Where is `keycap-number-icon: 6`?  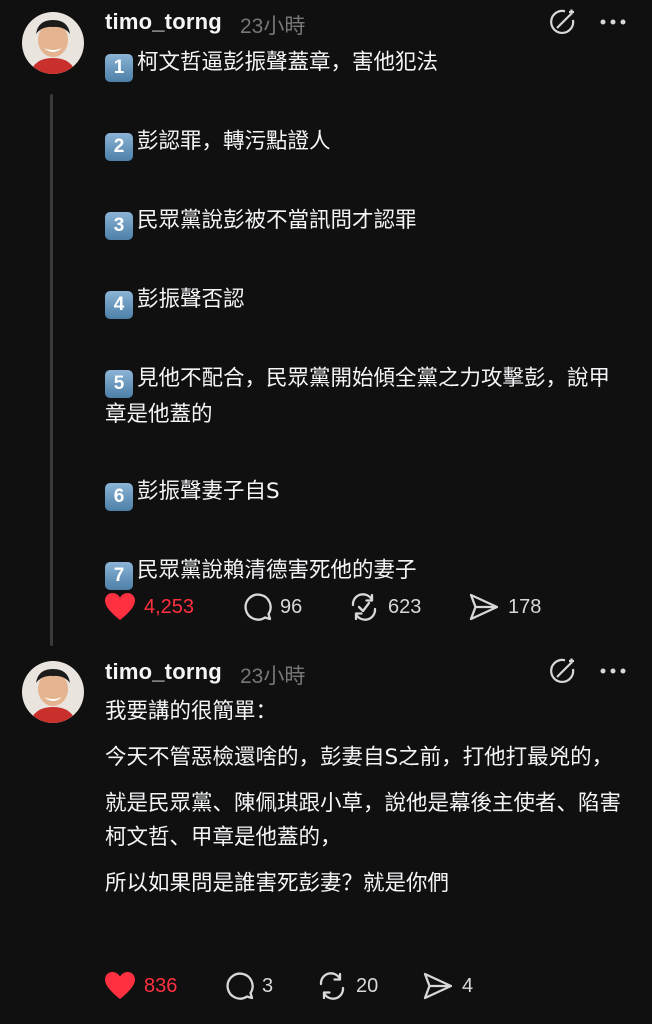
keycap-number-icon: 6 is located at coordinates (119, 497).